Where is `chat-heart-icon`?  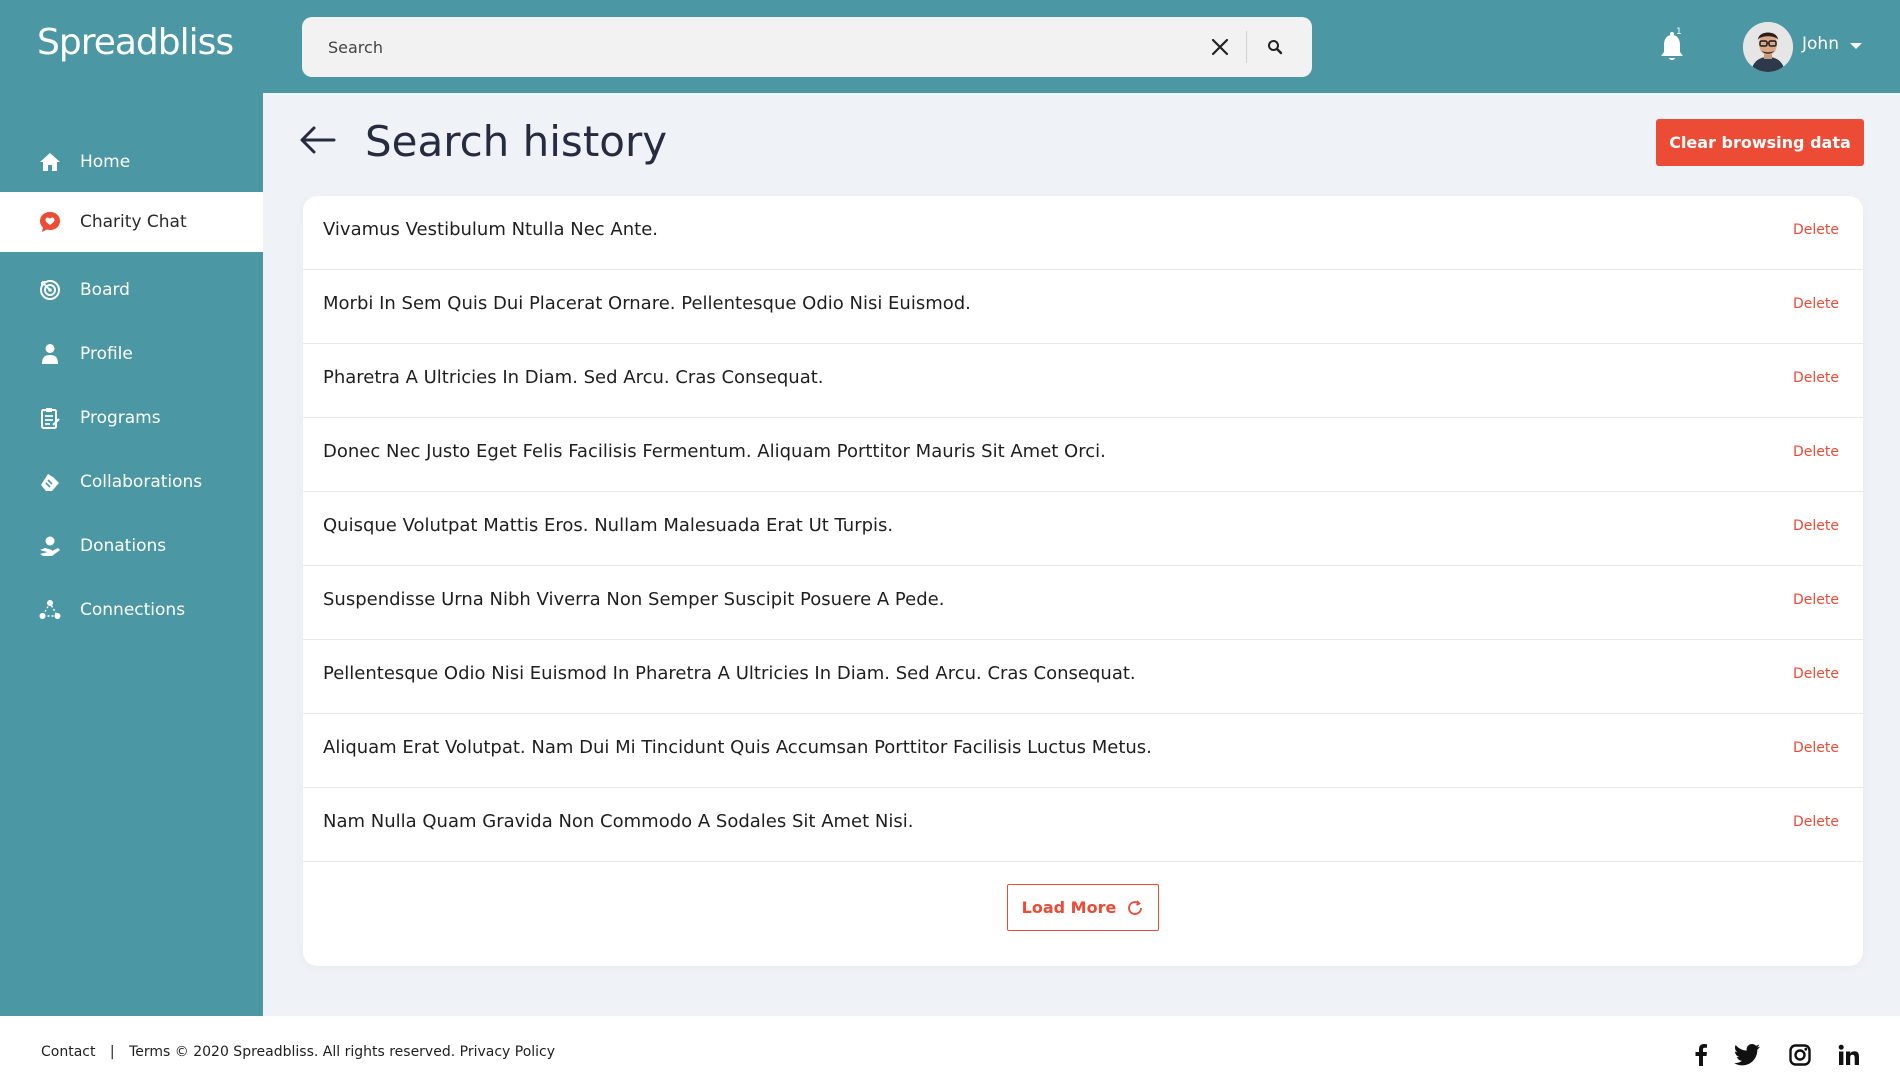
chat-heart-icon is located at coordinates (50, 222).